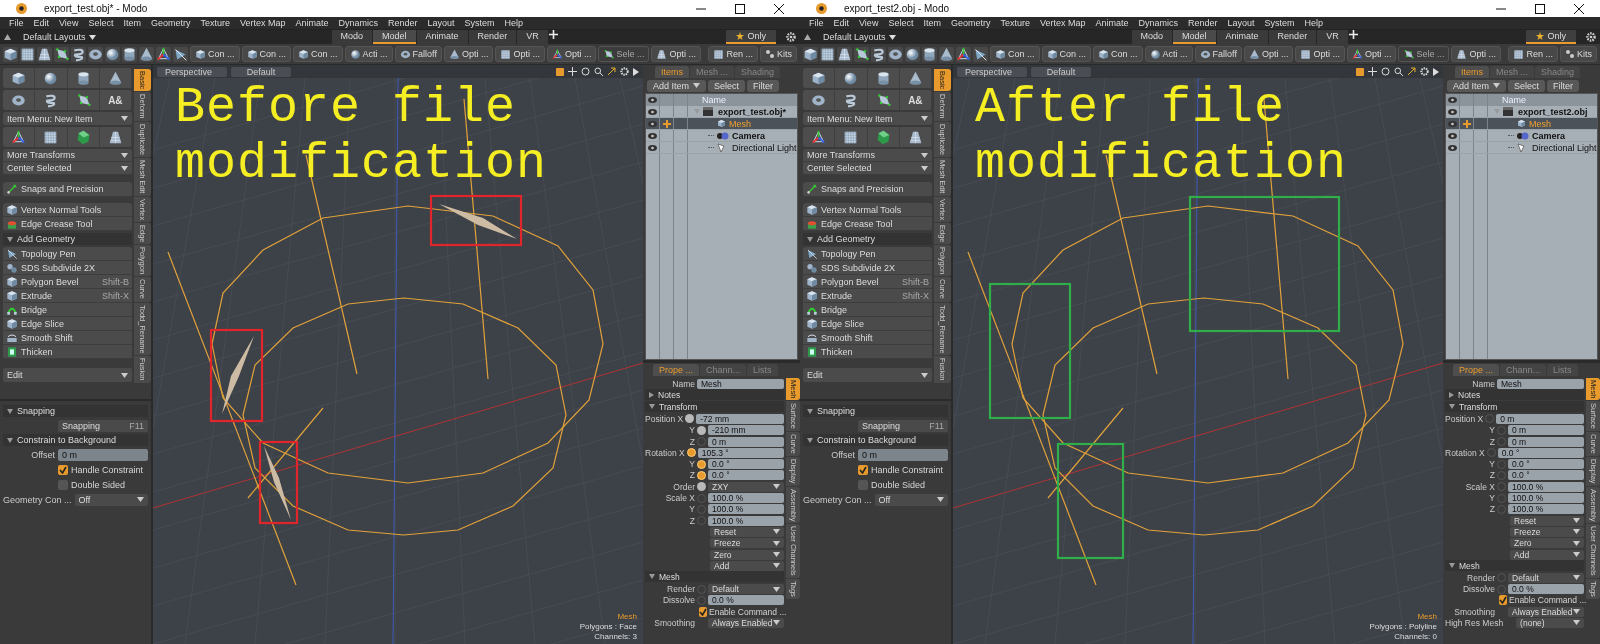 This screenshot has width=1600, height=644. What do you see at coordinates (911, 499) in the screenshot?
I see `dropdown: Off` at bounding box center [911, 499].